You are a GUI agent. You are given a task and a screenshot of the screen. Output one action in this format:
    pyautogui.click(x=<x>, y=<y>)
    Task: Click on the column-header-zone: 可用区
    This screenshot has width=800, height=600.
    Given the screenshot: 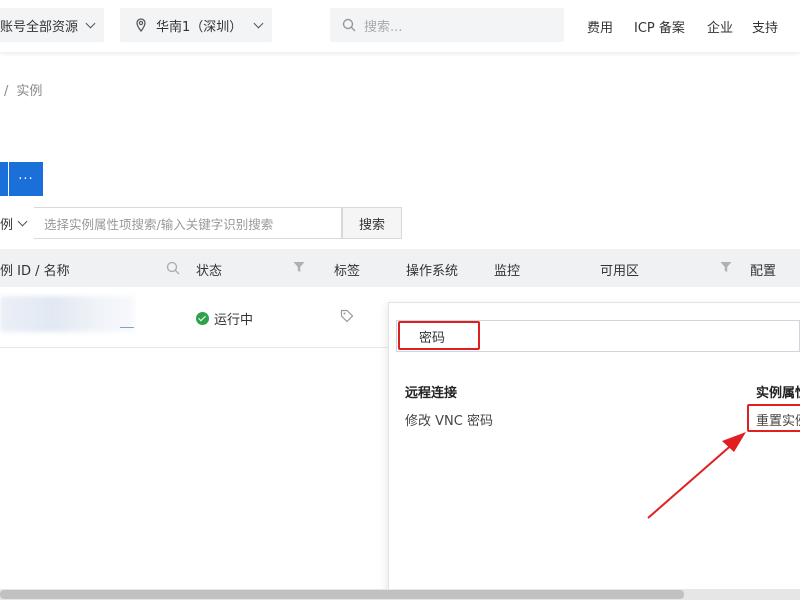 What is the action you would take?
    pyautogui.click(x=620, y=271)
    